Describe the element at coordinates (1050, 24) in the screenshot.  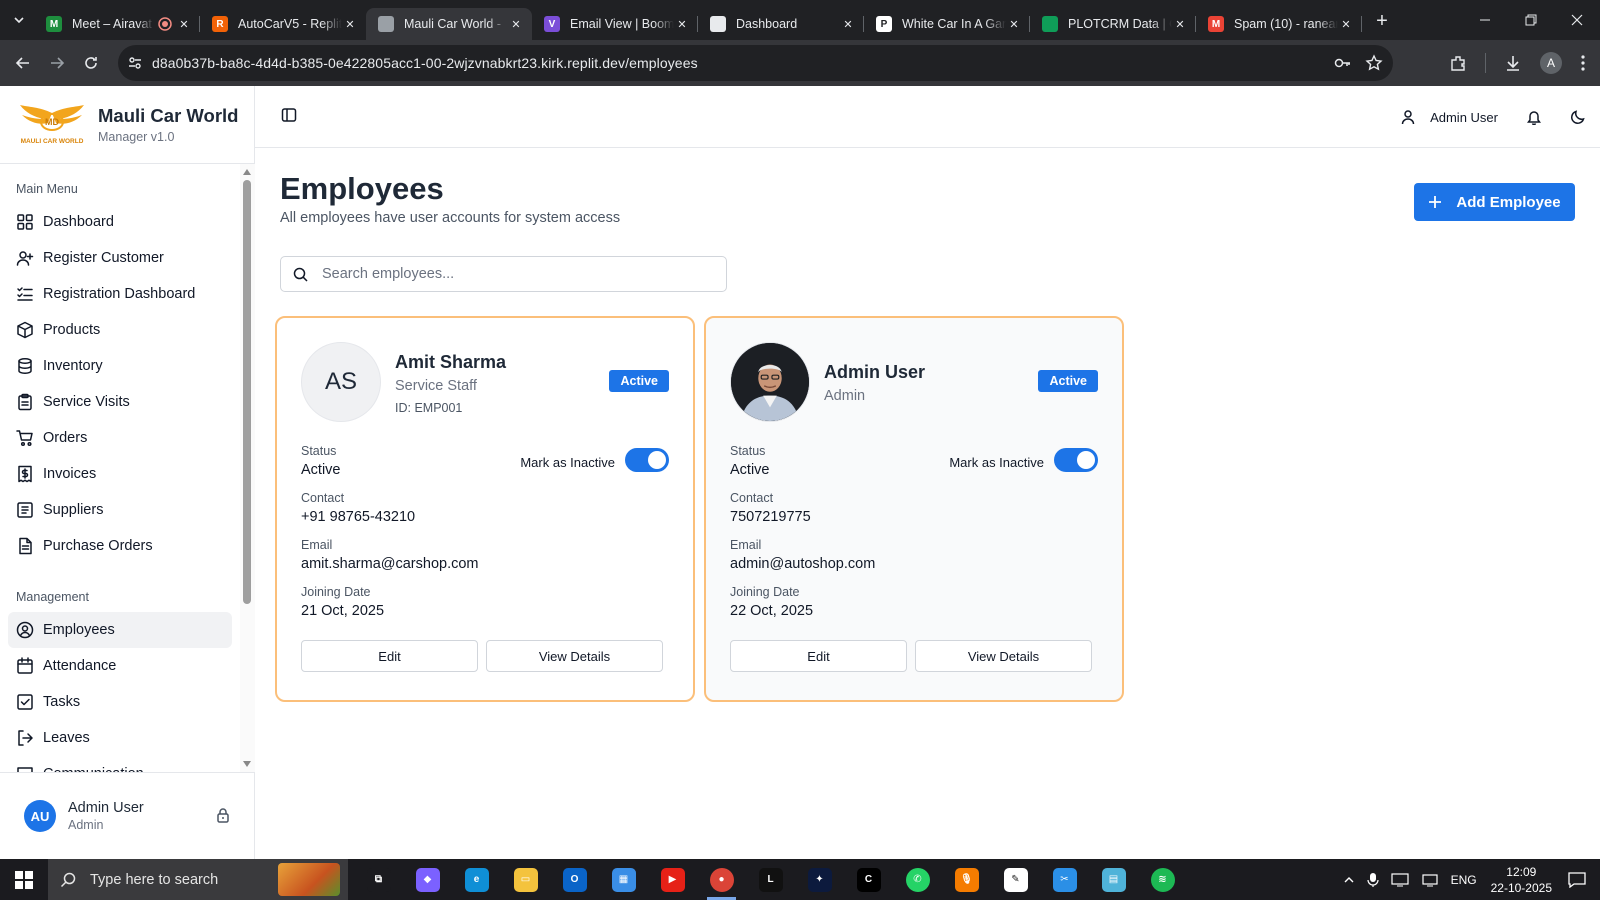
I see `tab-favicon-icon` at that location.